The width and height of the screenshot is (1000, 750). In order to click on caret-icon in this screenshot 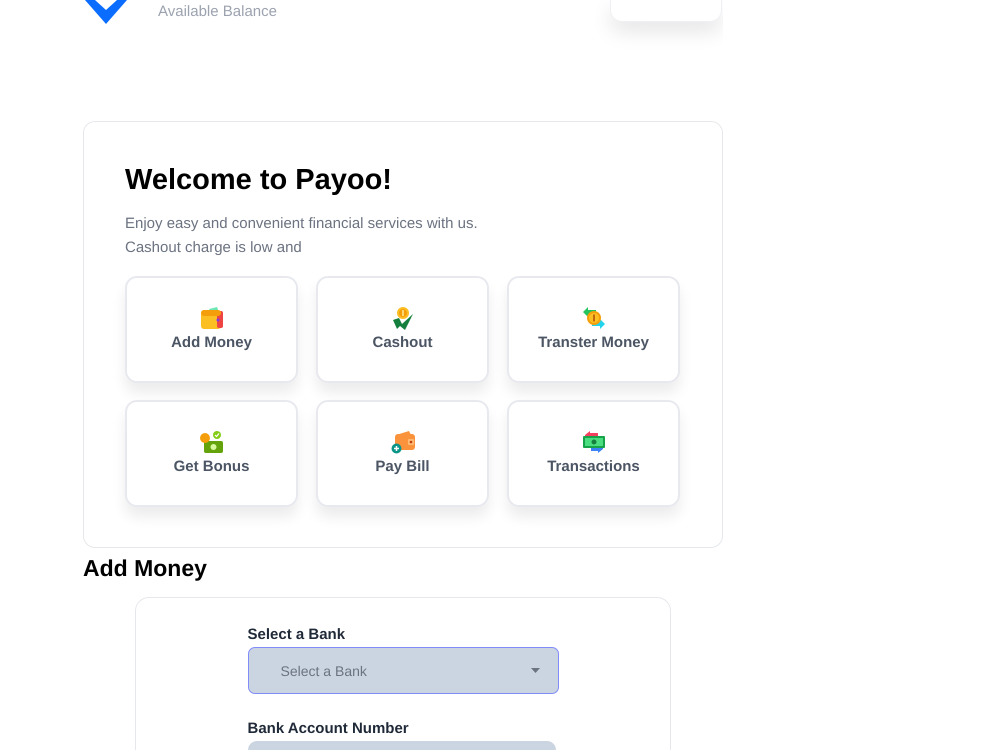, I will do `click(535, 670)`.